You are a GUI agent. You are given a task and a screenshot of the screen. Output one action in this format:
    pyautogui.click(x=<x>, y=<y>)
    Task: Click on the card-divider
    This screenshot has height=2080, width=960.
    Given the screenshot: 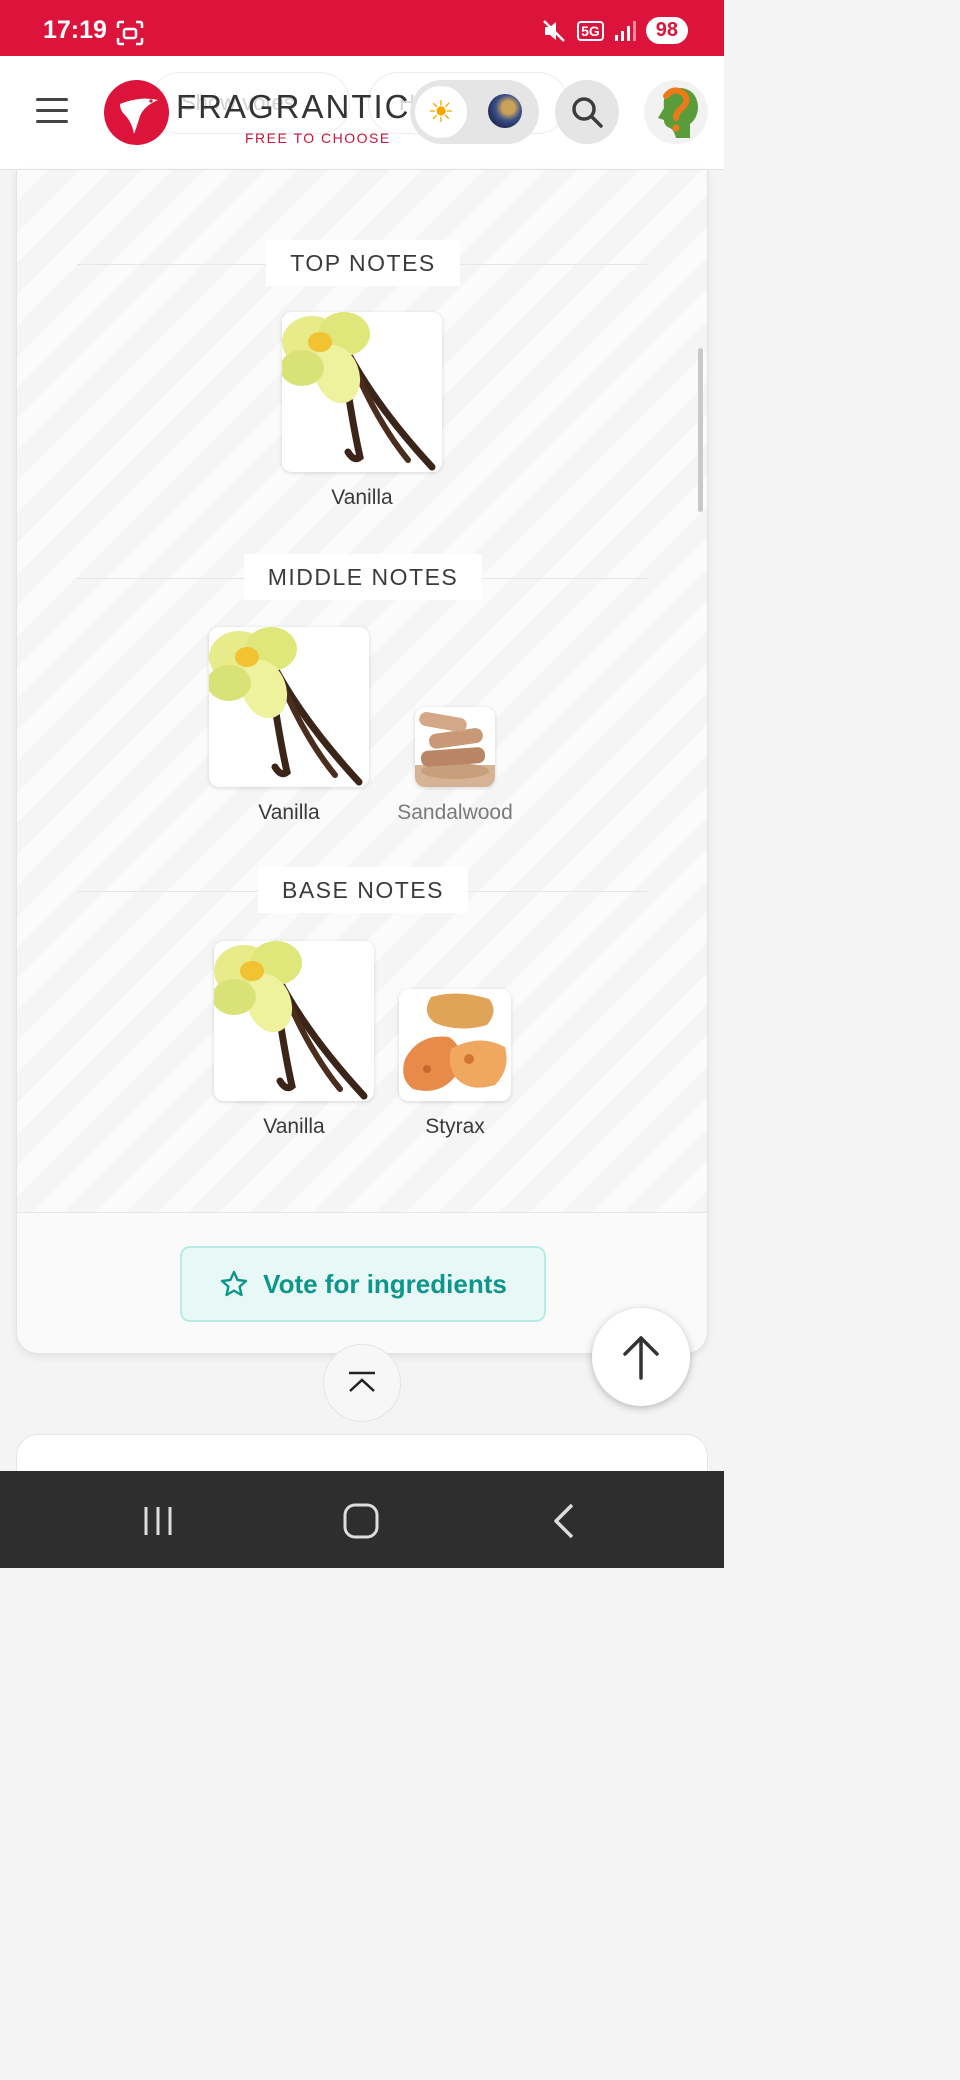 What is the action you would take?
    pyautogui.click(x=362, y=1212)
    